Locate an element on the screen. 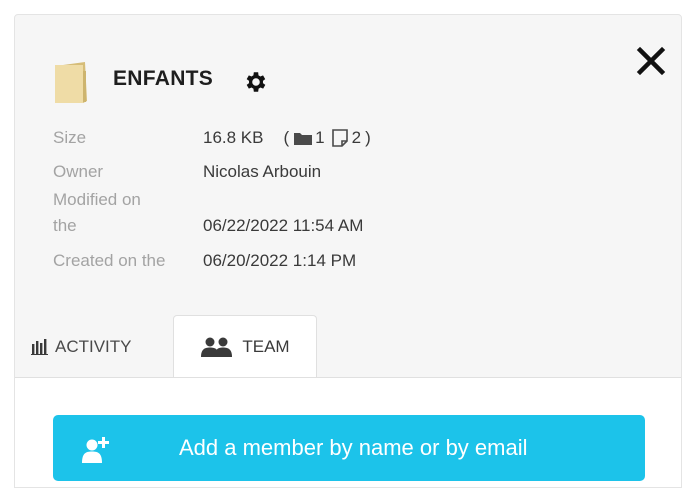  tab-activity-label: ACTIVITY is located at coordinates (93, 346).